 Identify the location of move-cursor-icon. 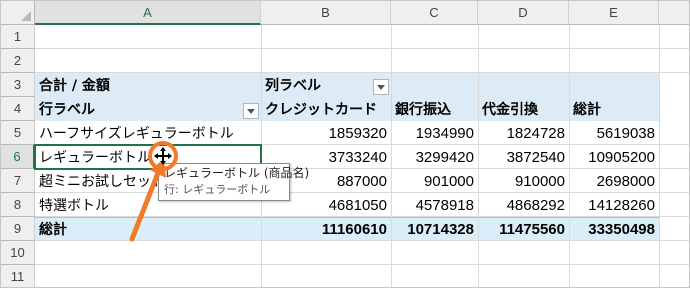
(163, 156).